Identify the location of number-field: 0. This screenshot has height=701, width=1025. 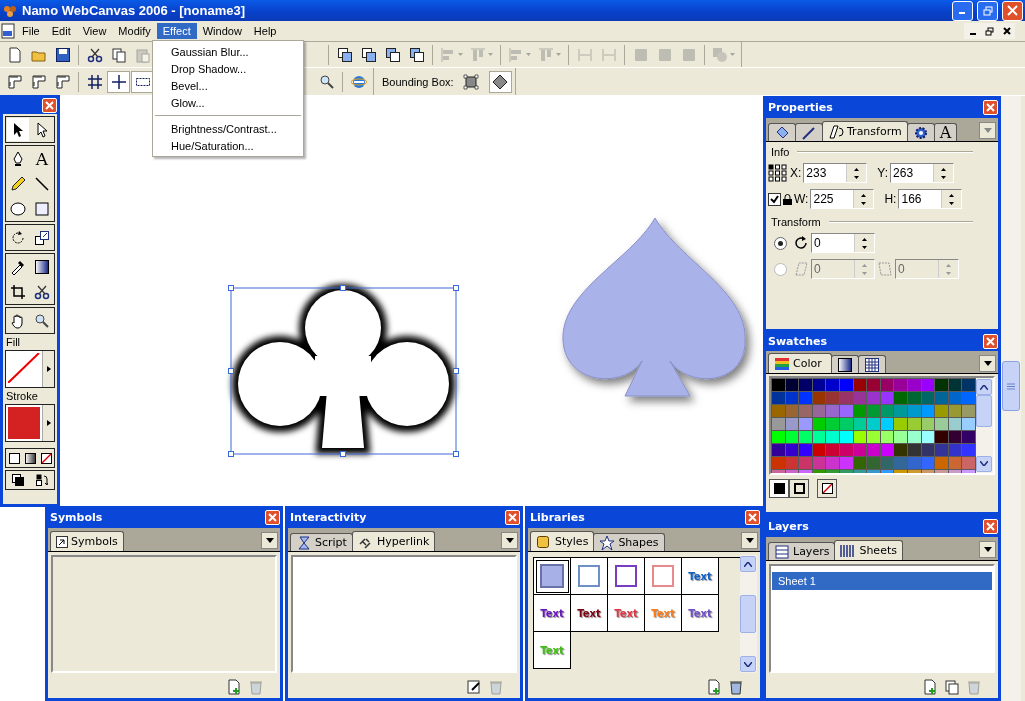
(833, 243).